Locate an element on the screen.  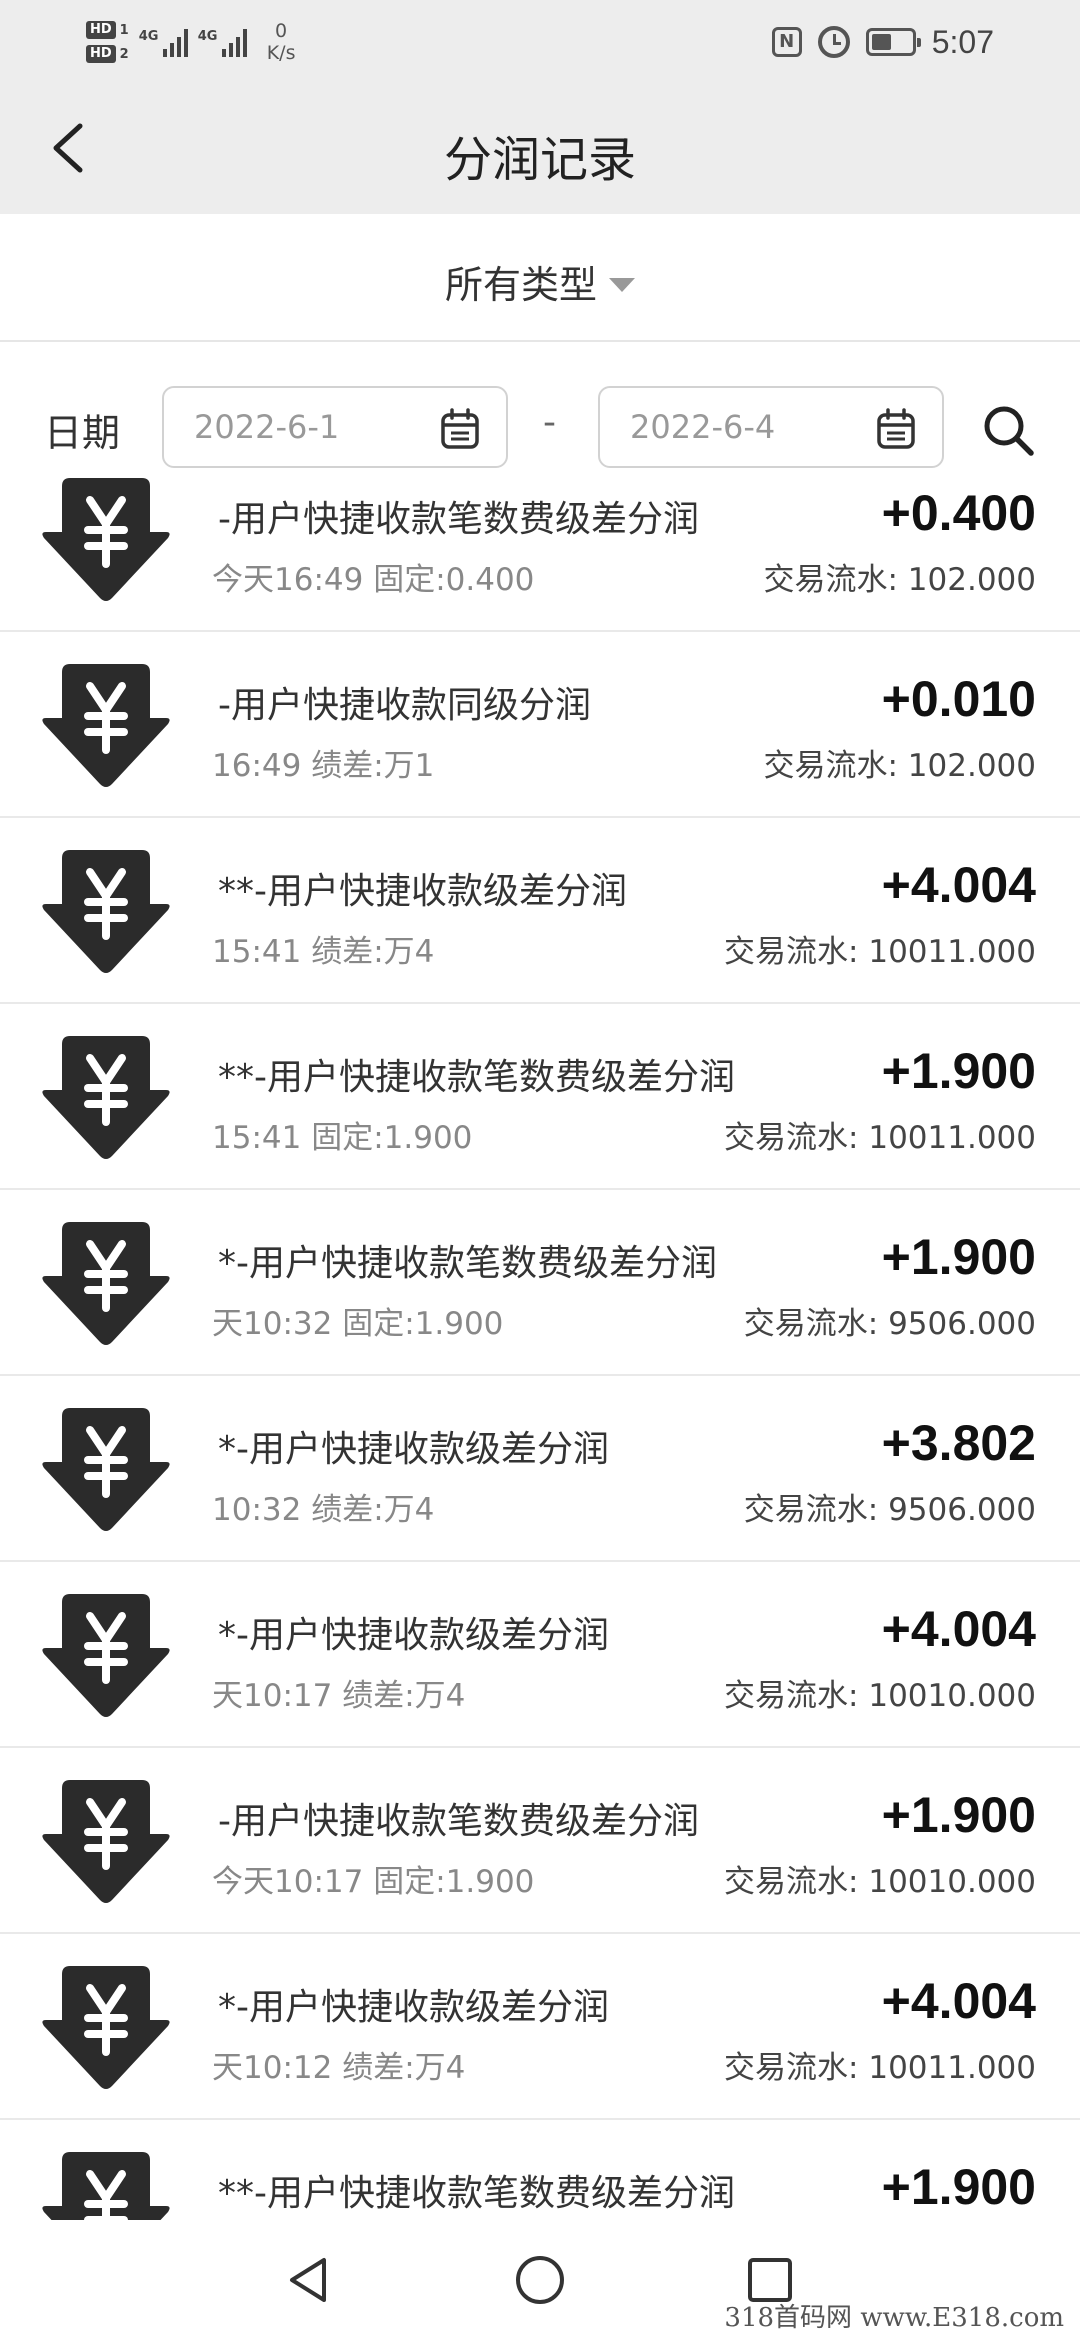
record-subtitle: 15:41 固定:1.900 is located at coordinates (342, 1134).